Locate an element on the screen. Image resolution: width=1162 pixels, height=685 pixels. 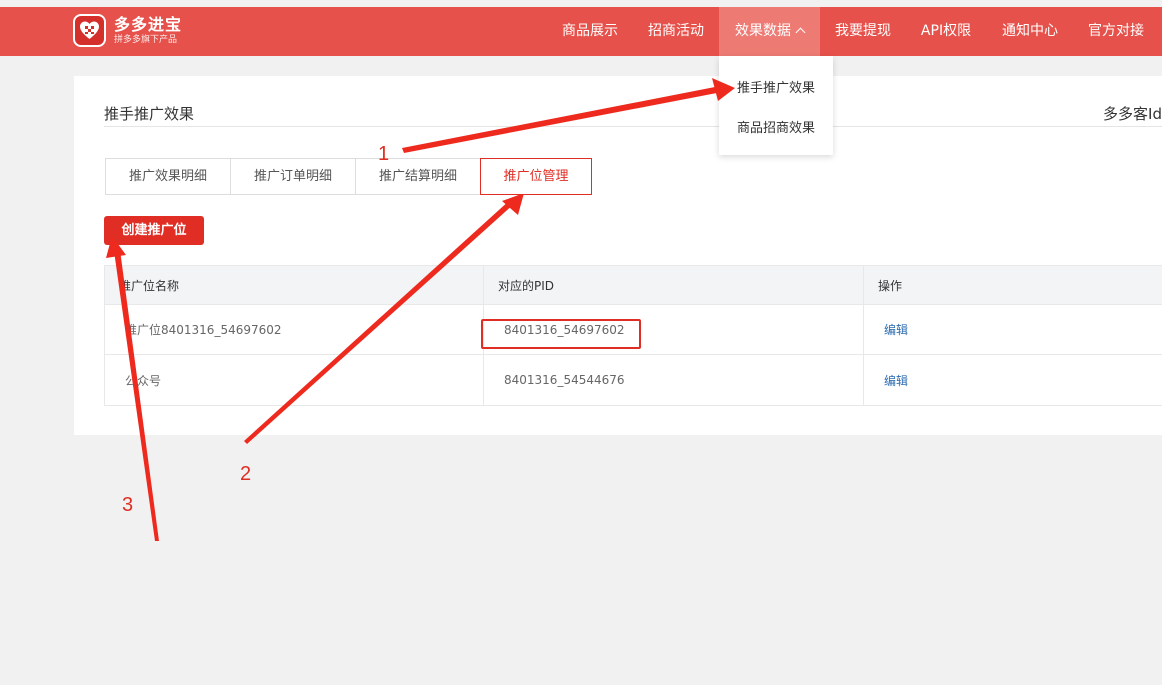
nav-item-effect-data-label: 效果数据 is located at coordinates (763, 31).